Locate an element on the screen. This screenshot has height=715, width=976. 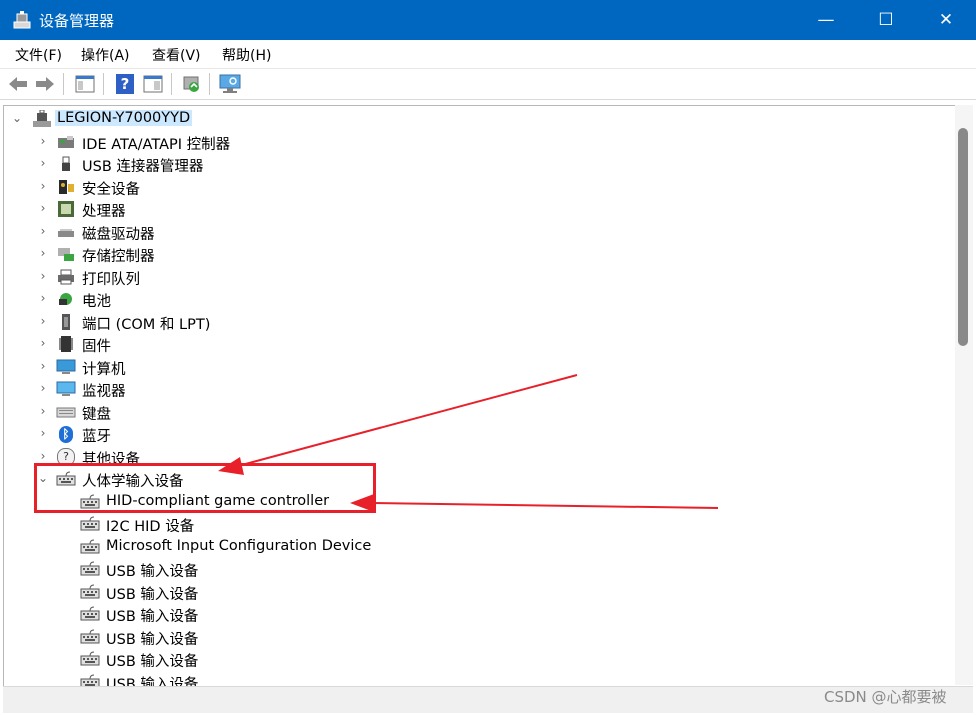
help-button: ? is located at coordinates (125, 84).